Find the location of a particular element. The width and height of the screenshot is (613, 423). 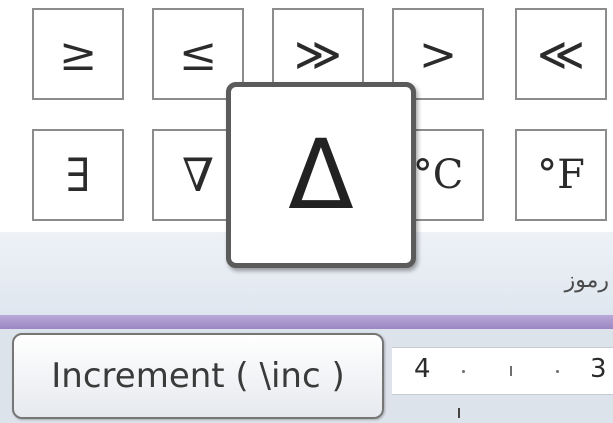

symbol-greater-equal: ≥ is located at coordinates (78, 54).